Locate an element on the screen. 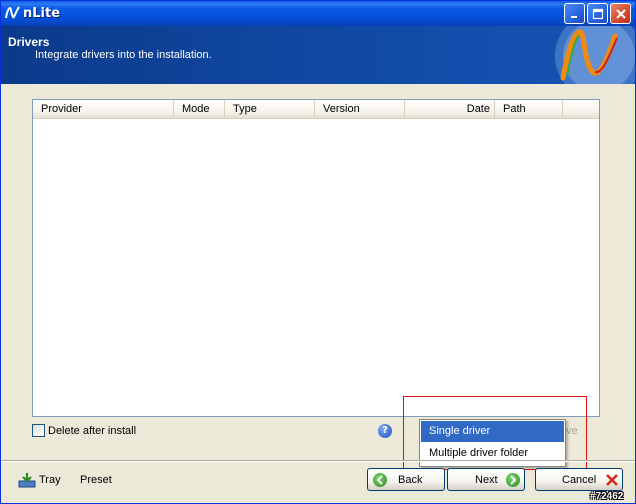  help-icon: ? is located at coordinates (385, 431).